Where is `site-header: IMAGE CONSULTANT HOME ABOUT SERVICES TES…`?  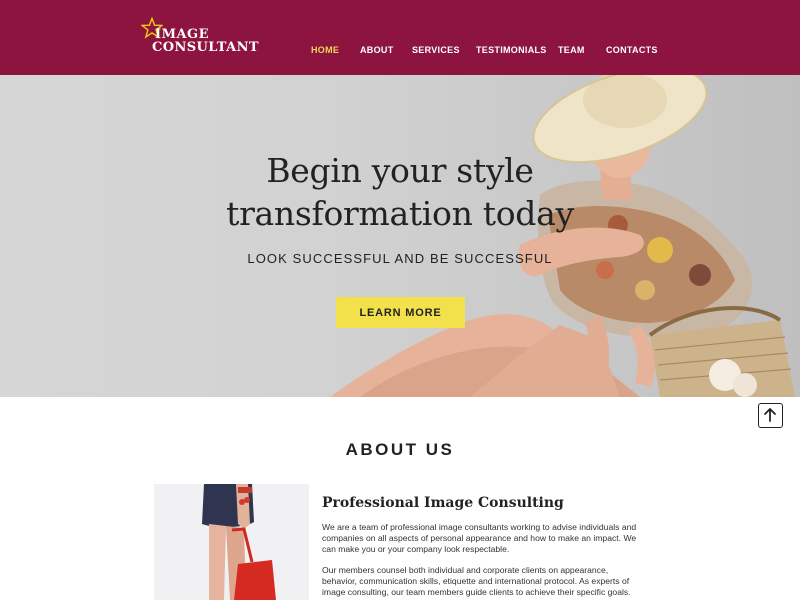 site-header: IMAGE CONSULTANT HOME ABOUT SERVICES TES… is located at coordinates (400, 37).